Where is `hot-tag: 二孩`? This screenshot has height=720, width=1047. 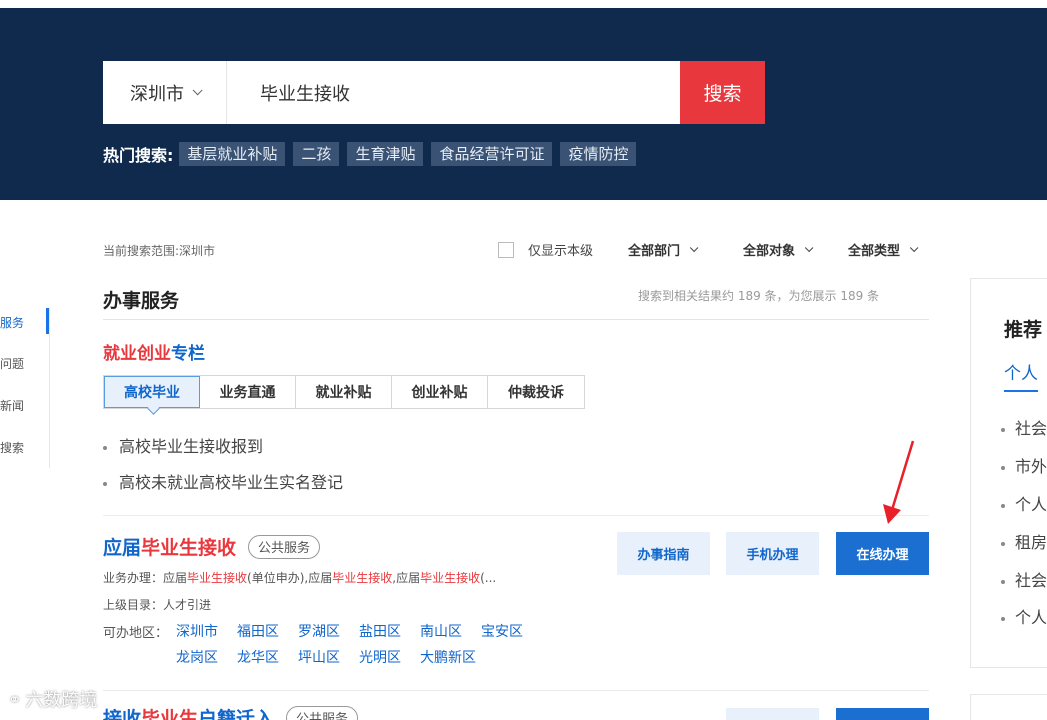 hot-tag: 二孩 is located at coordinates (316, 154).